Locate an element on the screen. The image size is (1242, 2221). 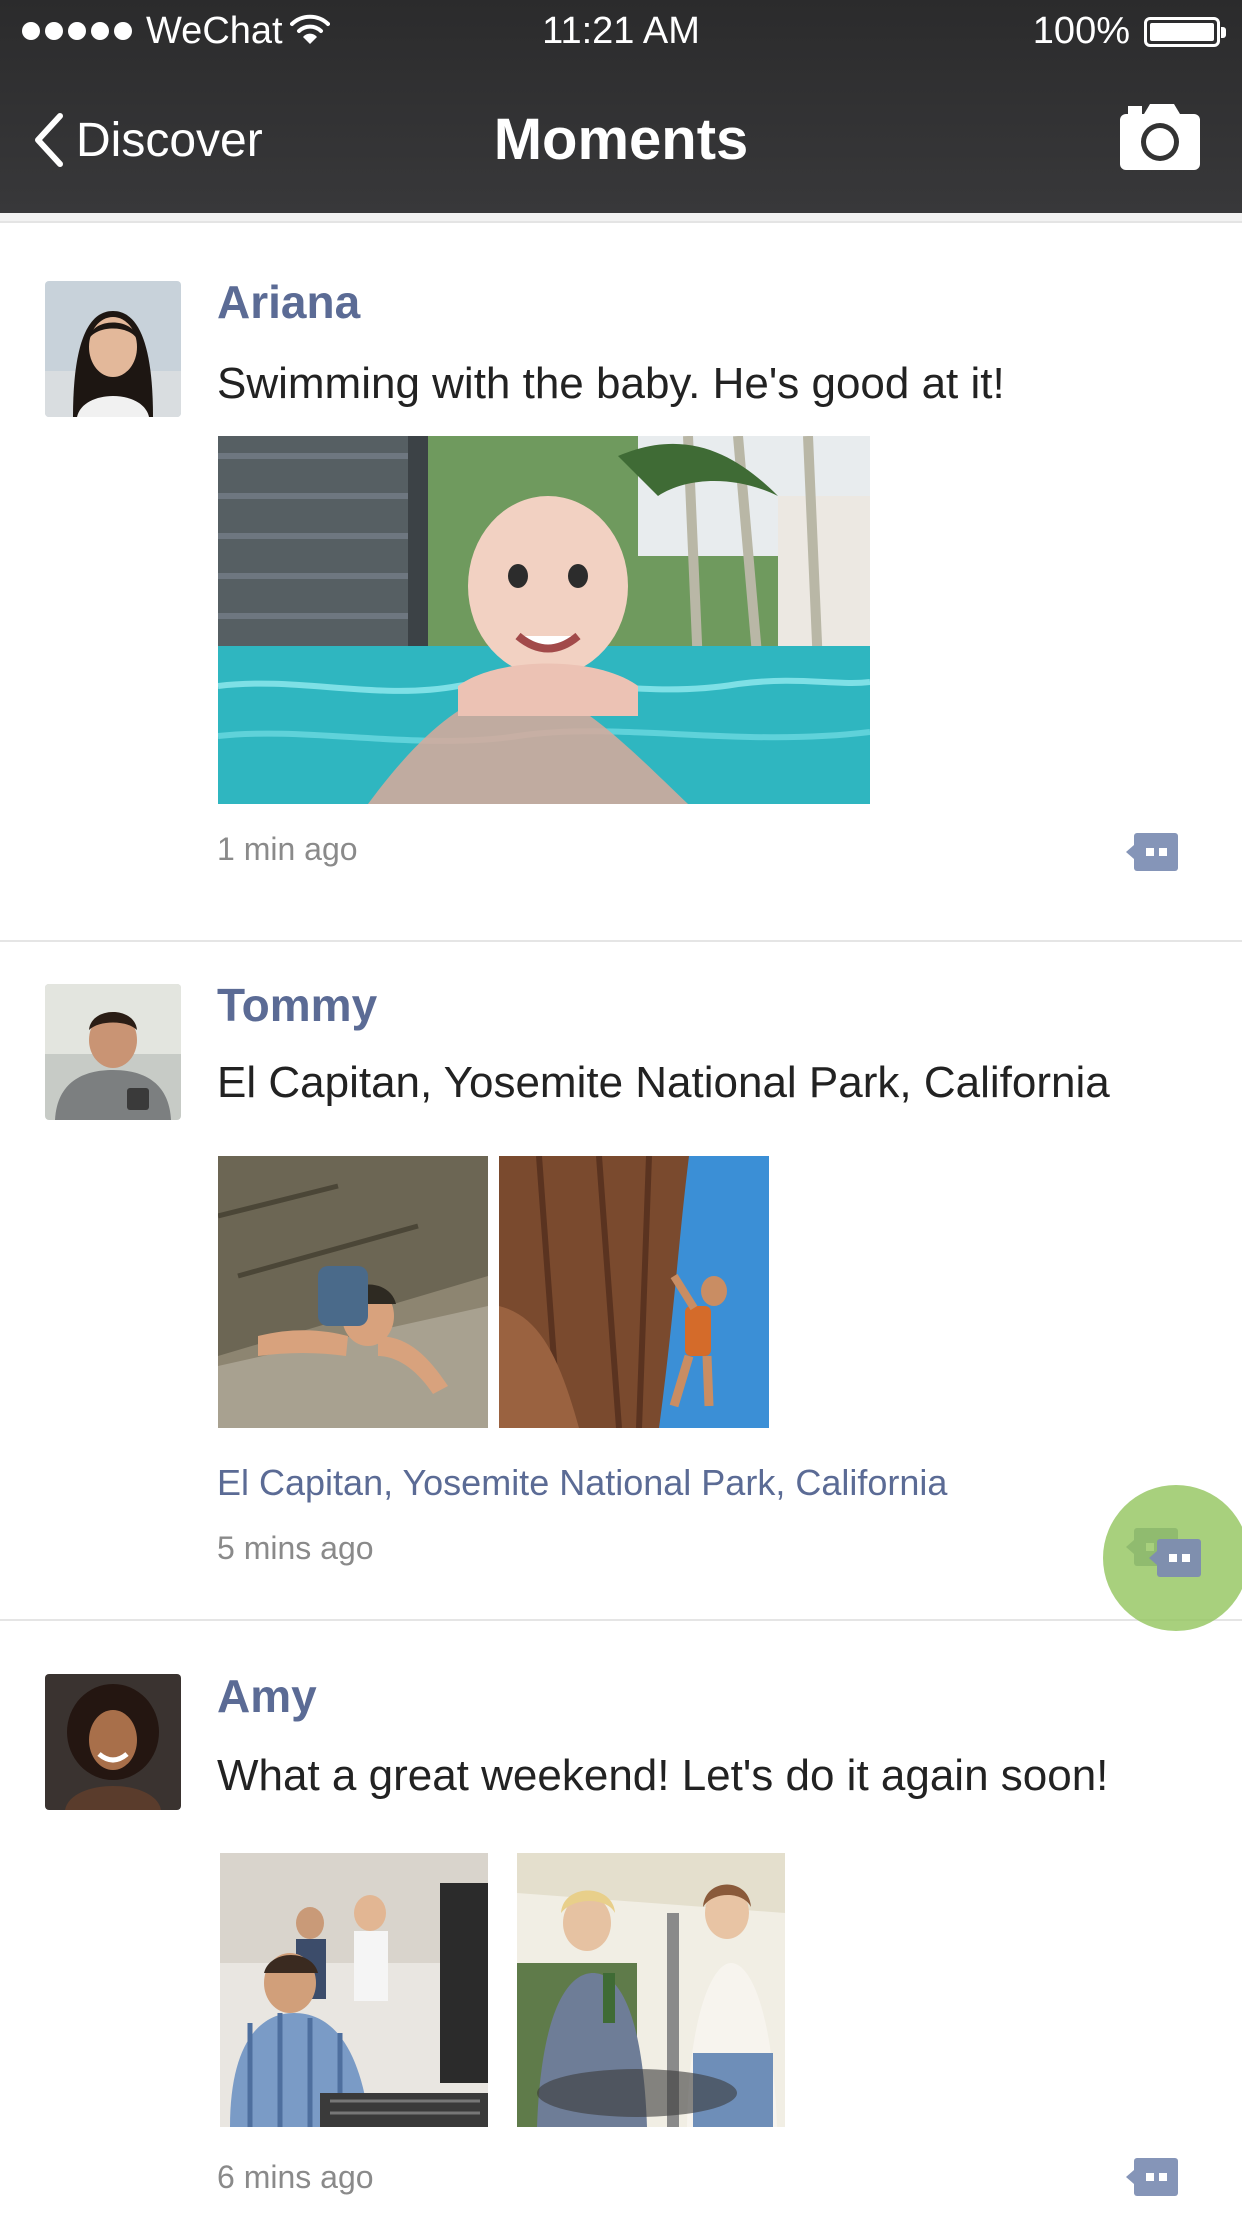
camera-icon is located at coordinates (1160, 136).